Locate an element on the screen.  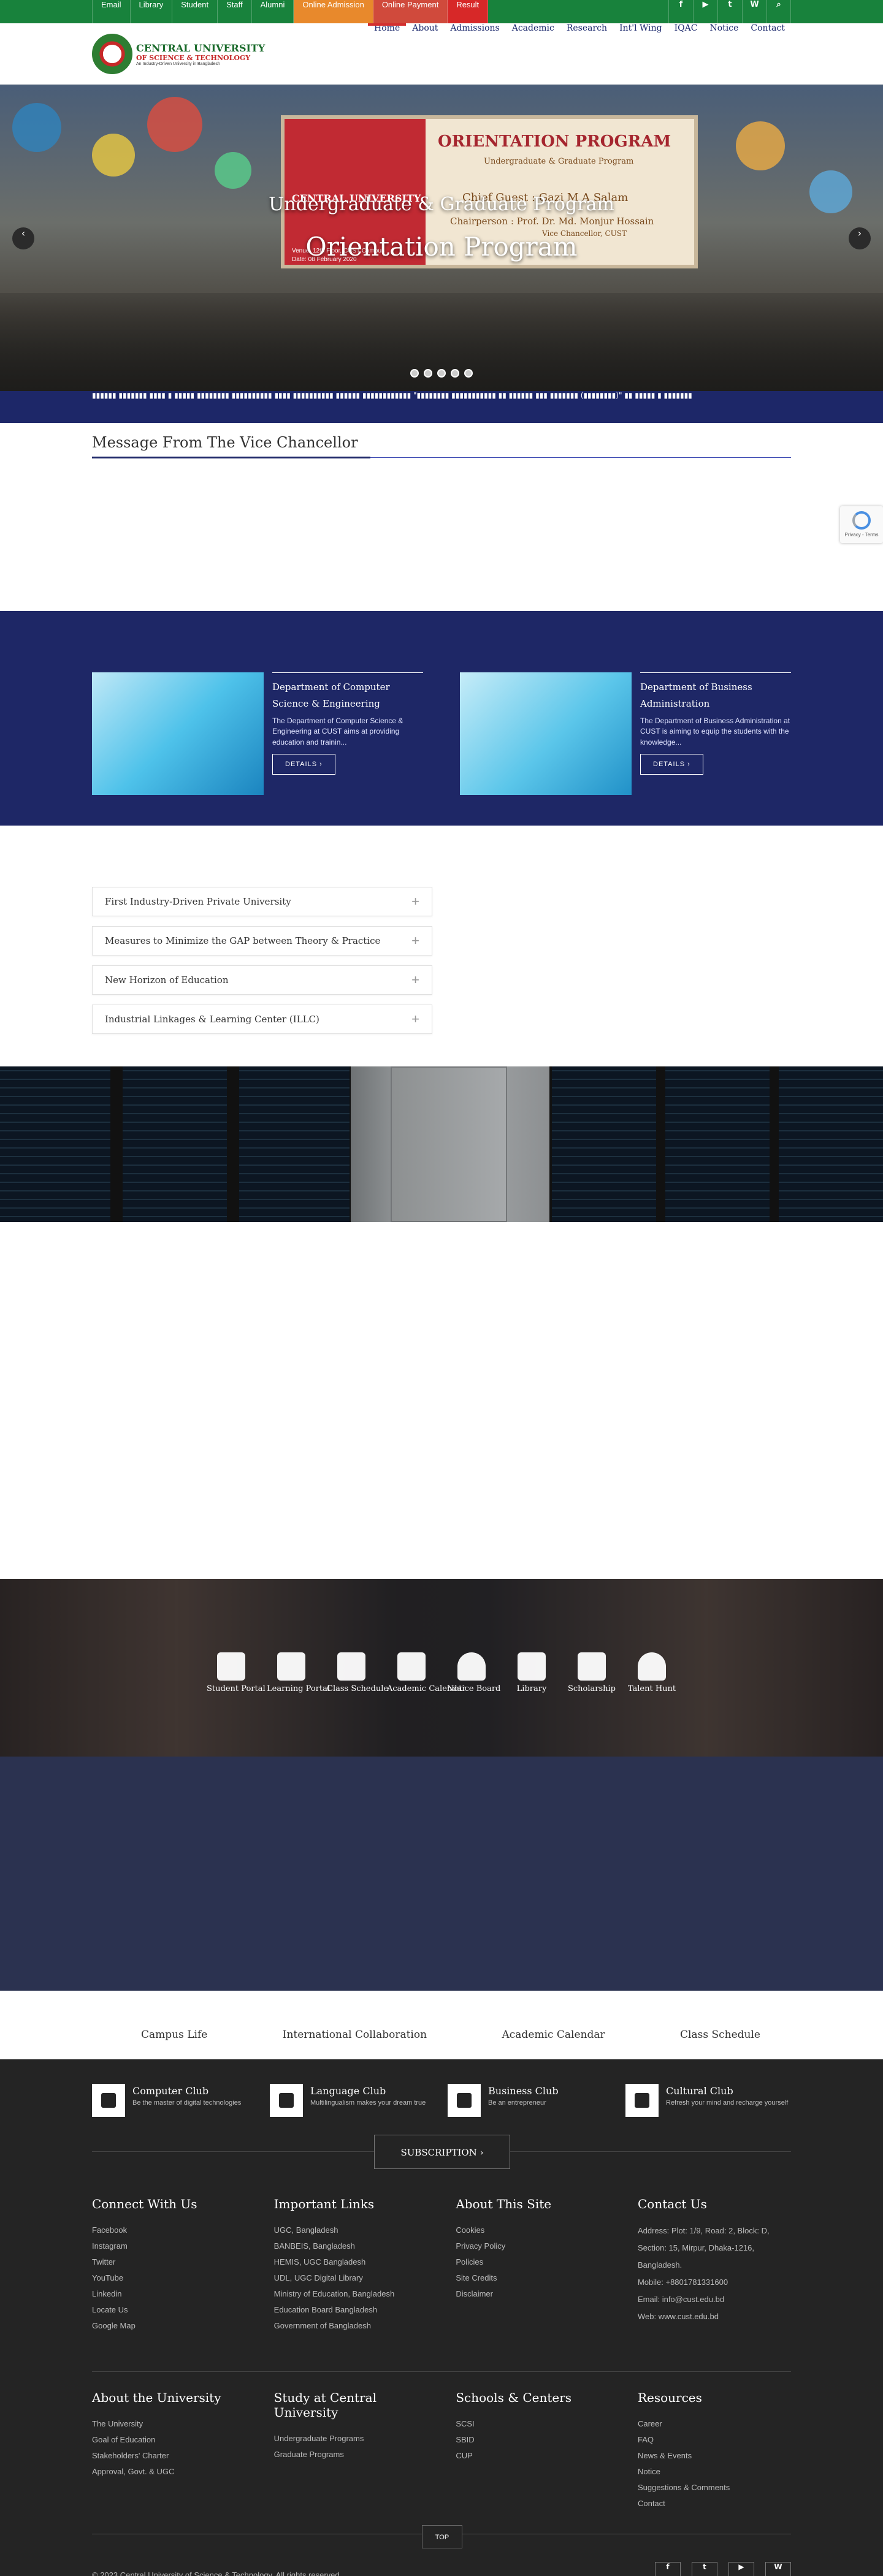
quick-link-talent-hunt: Talent Hunt is located at coordinates (652, 1672).